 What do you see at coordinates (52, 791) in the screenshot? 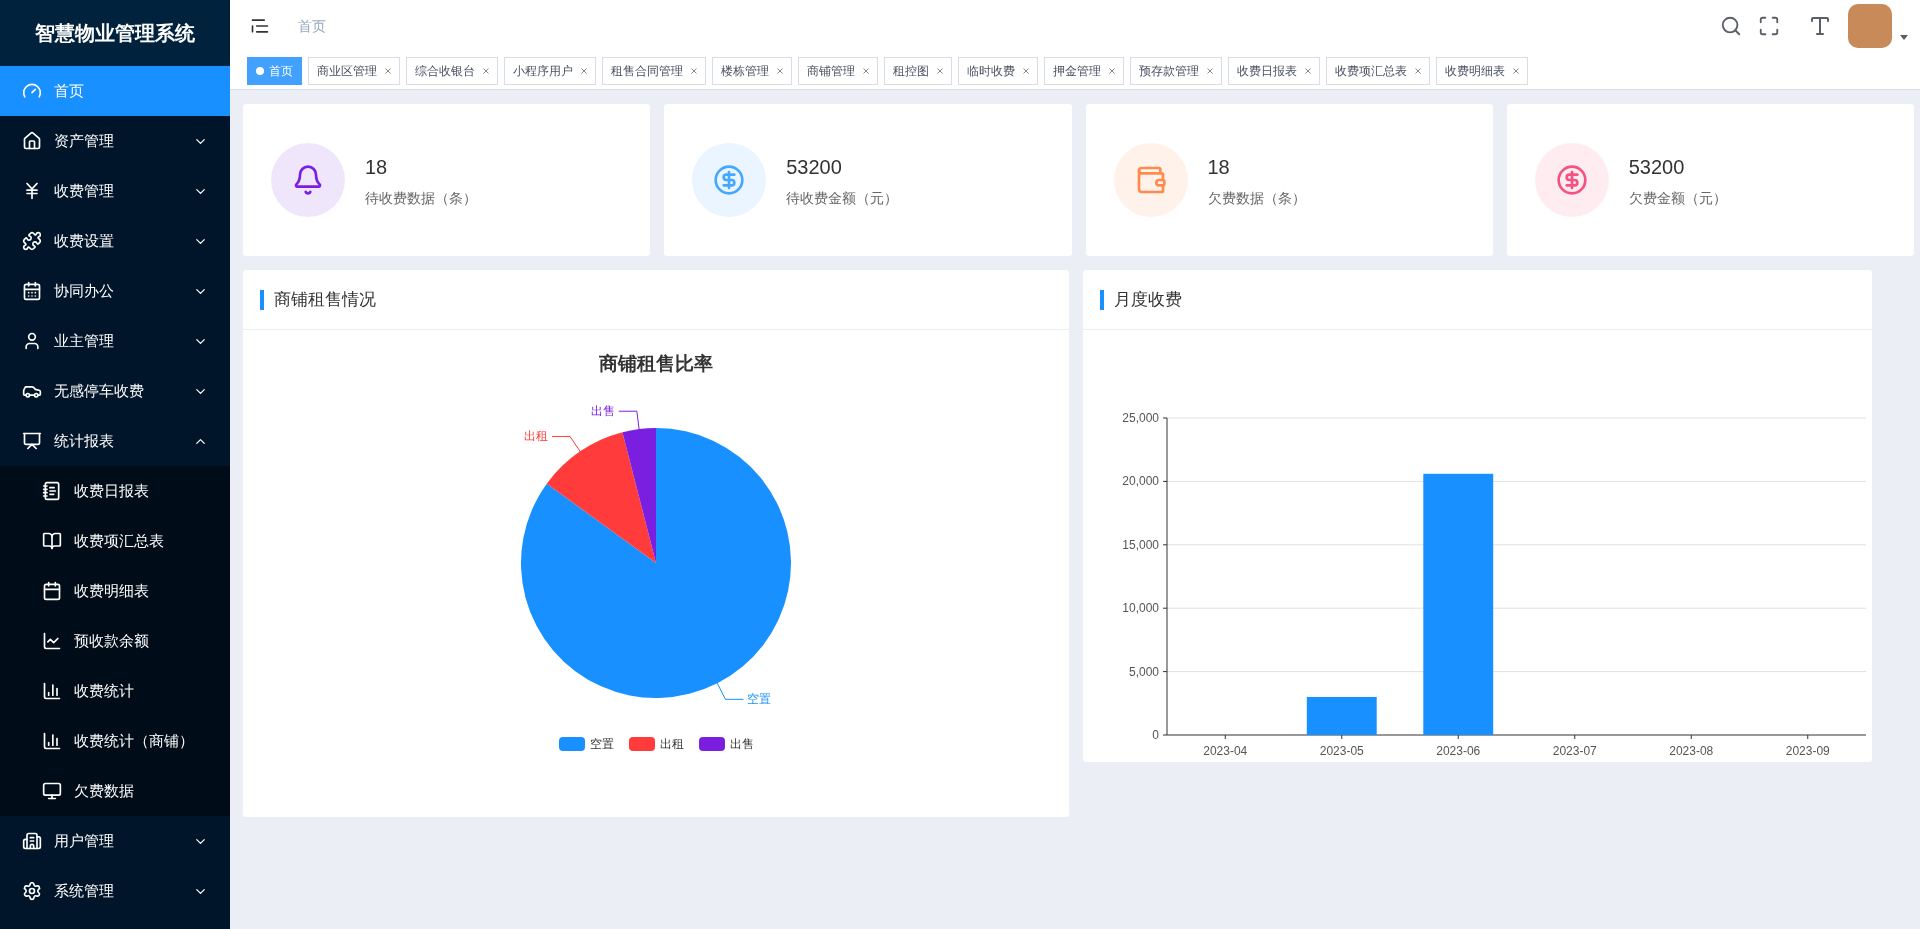
I see `monitor-icon` at bounding box center [52, 791].